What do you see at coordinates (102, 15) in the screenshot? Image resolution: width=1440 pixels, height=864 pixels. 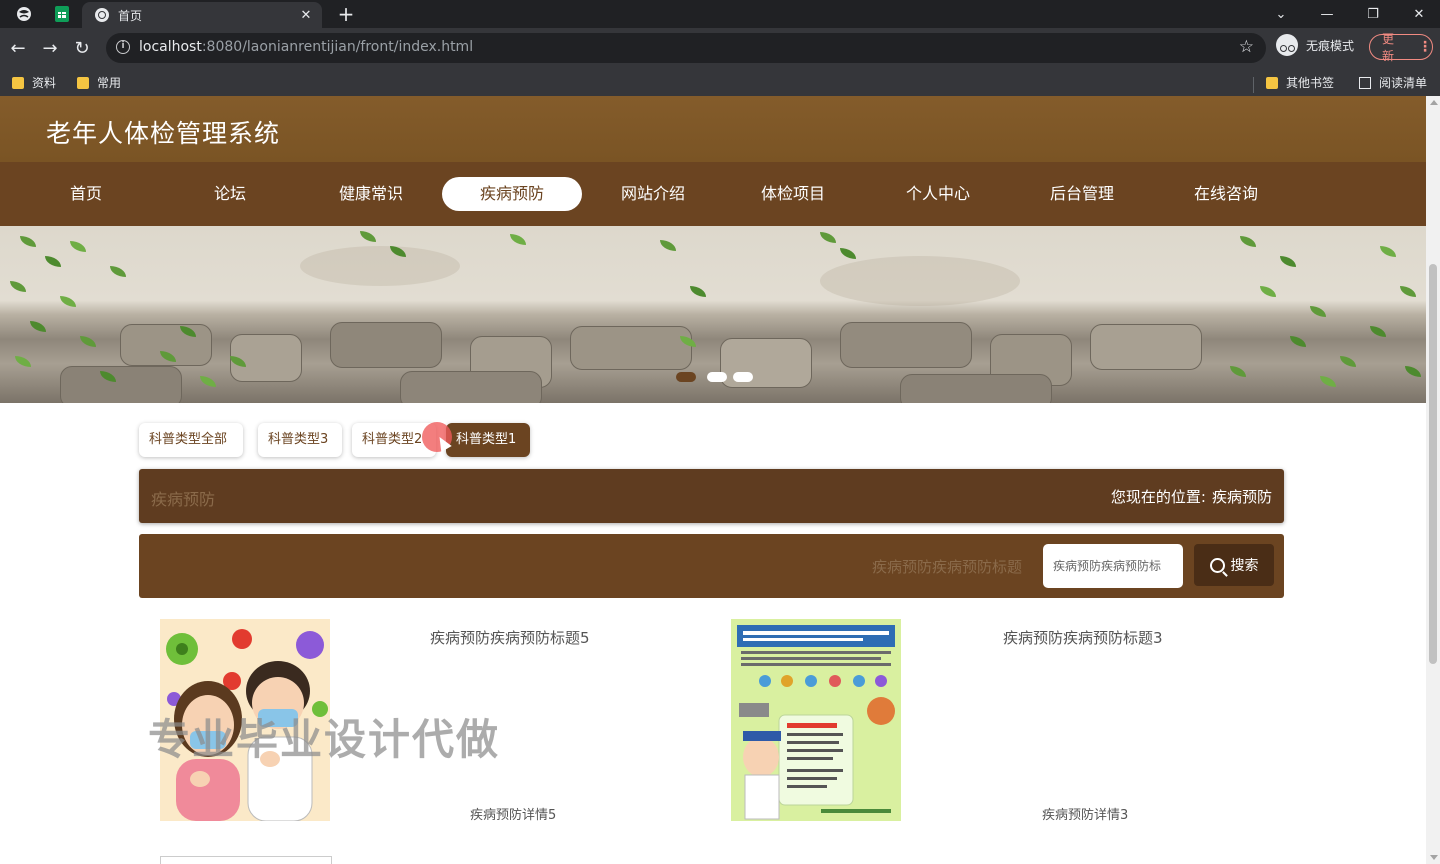 I see `globe-icon` at bounding box center [102, 15].